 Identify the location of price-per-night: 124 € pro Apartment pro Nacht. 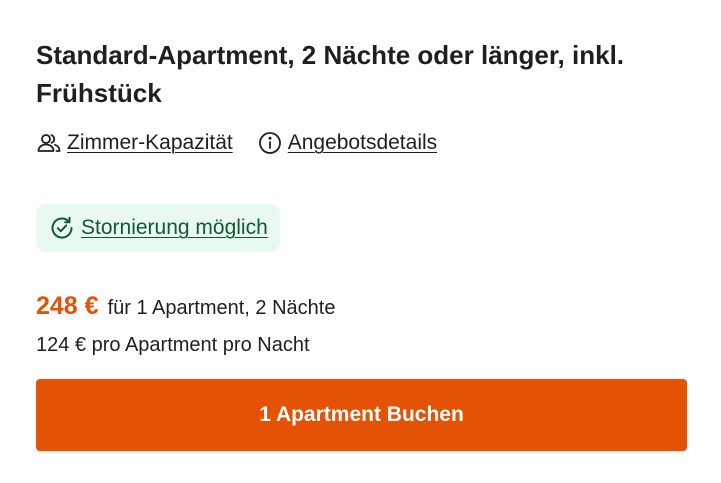
(173, 345).